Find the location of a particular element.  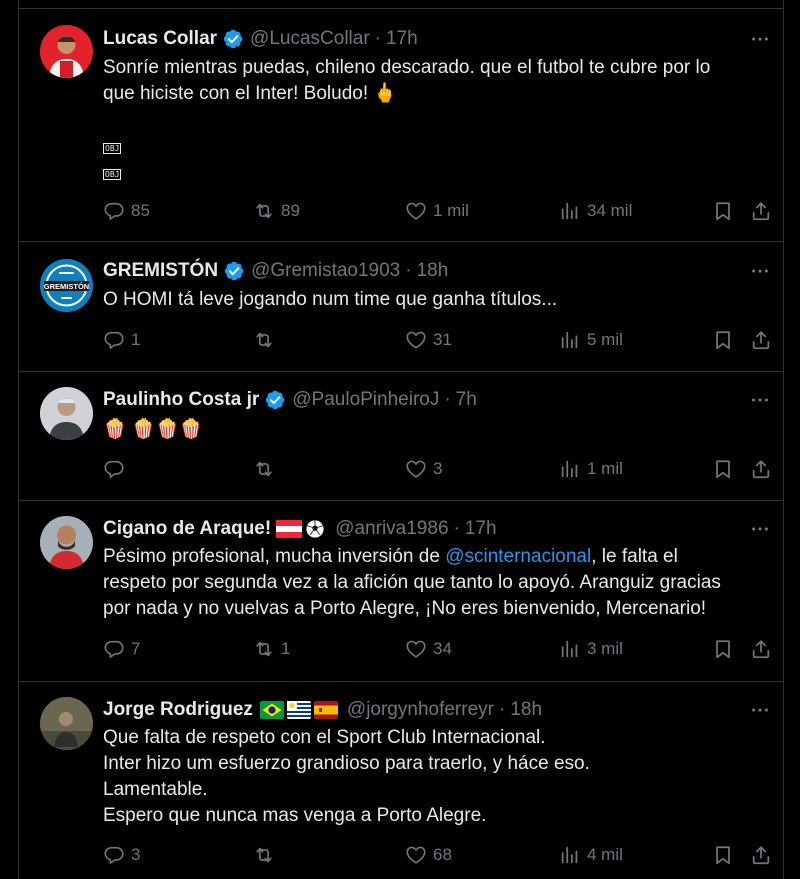

view-count: 1 mil is located at coordinates (605, 468).